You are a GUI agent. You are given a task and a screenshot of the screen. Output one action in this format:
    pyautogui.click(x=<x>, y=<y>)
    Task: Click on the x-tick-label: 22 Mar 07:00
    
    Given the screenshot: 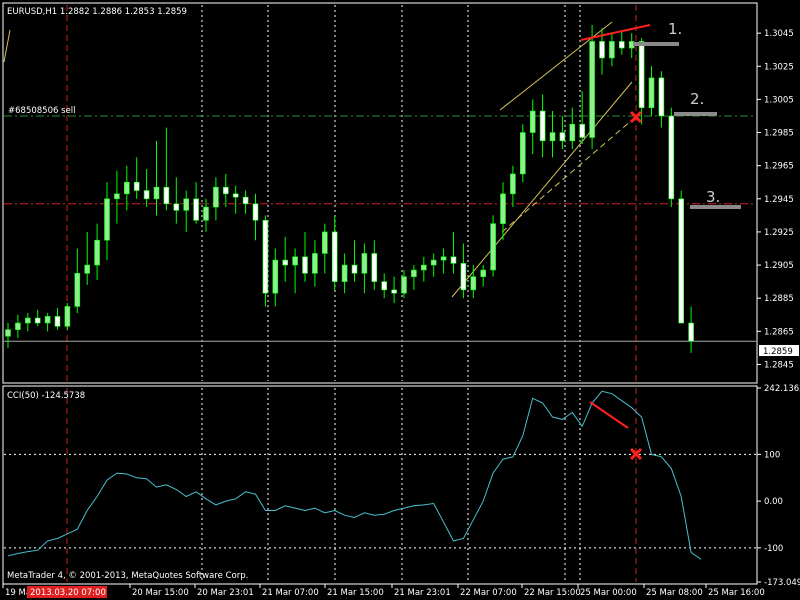 What is the action you would take?
    pyautogui.click(x=488, y=593)
    